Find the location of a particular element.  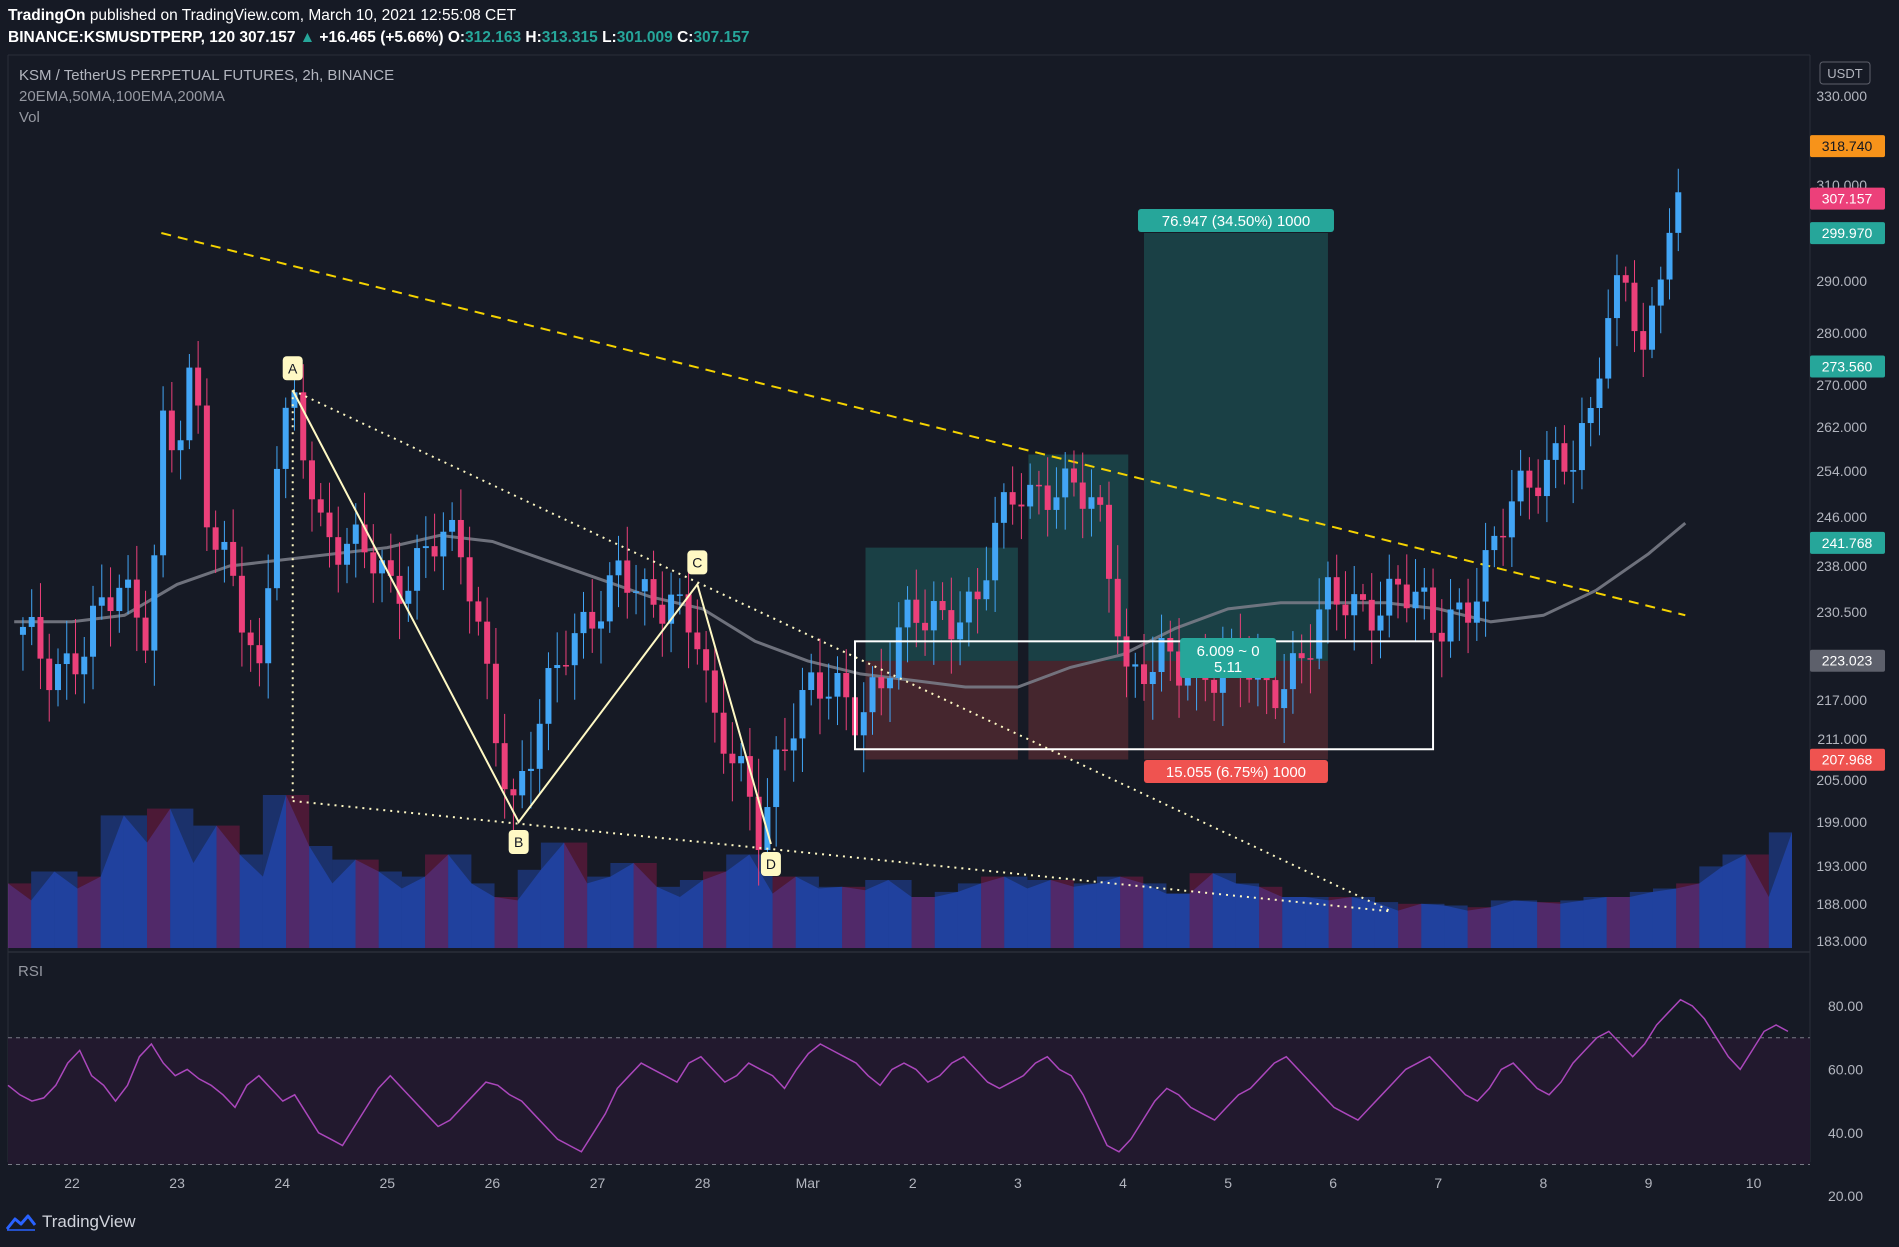

price-tick-label: 254.000 is located at coordinates (1841, 471).